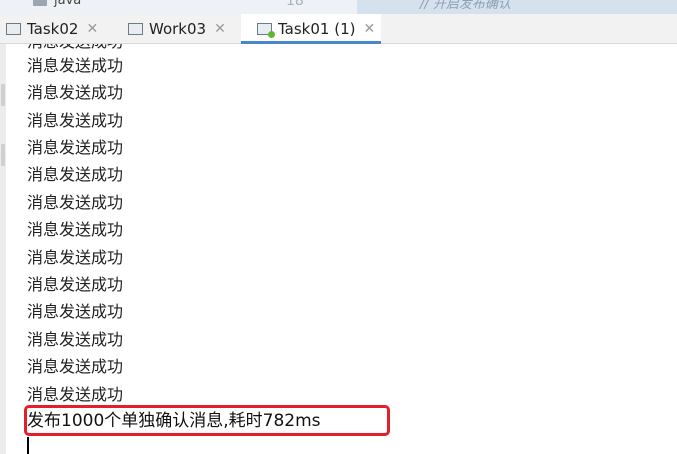 This screenshot has width=677, height=454. What do you see at coordinates (338, 7) in the screenshot?
I see `editor-top-strip: java 18 // 开启发布确认` at bounding box center [338, 7].